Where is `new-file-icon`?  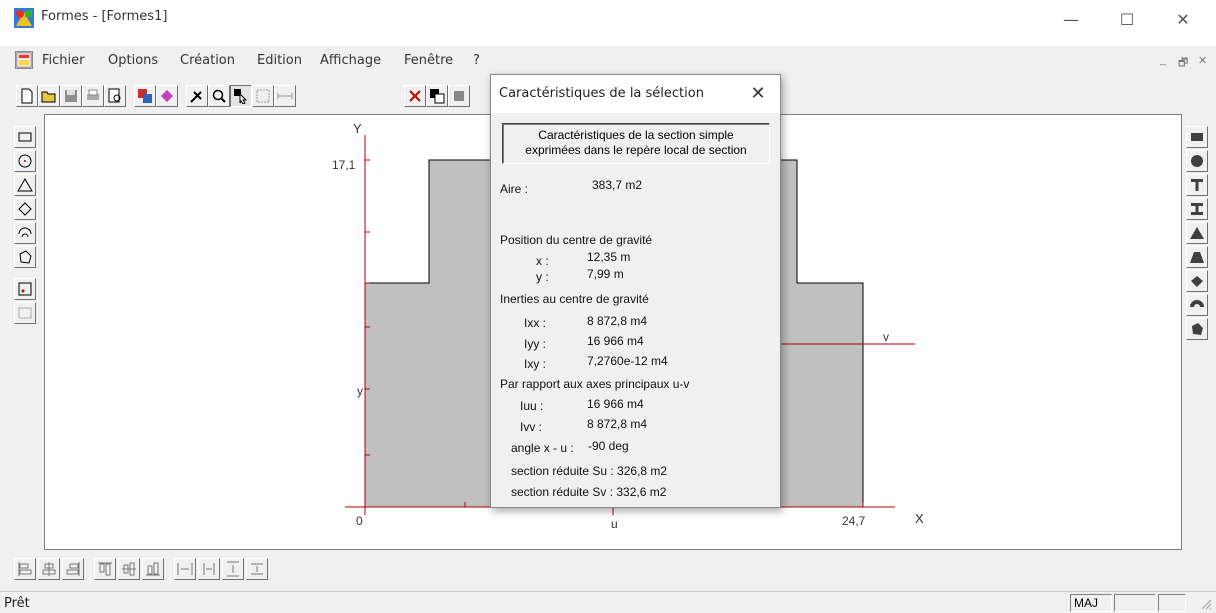 new-file-icon is located at coordinates (27, 96).